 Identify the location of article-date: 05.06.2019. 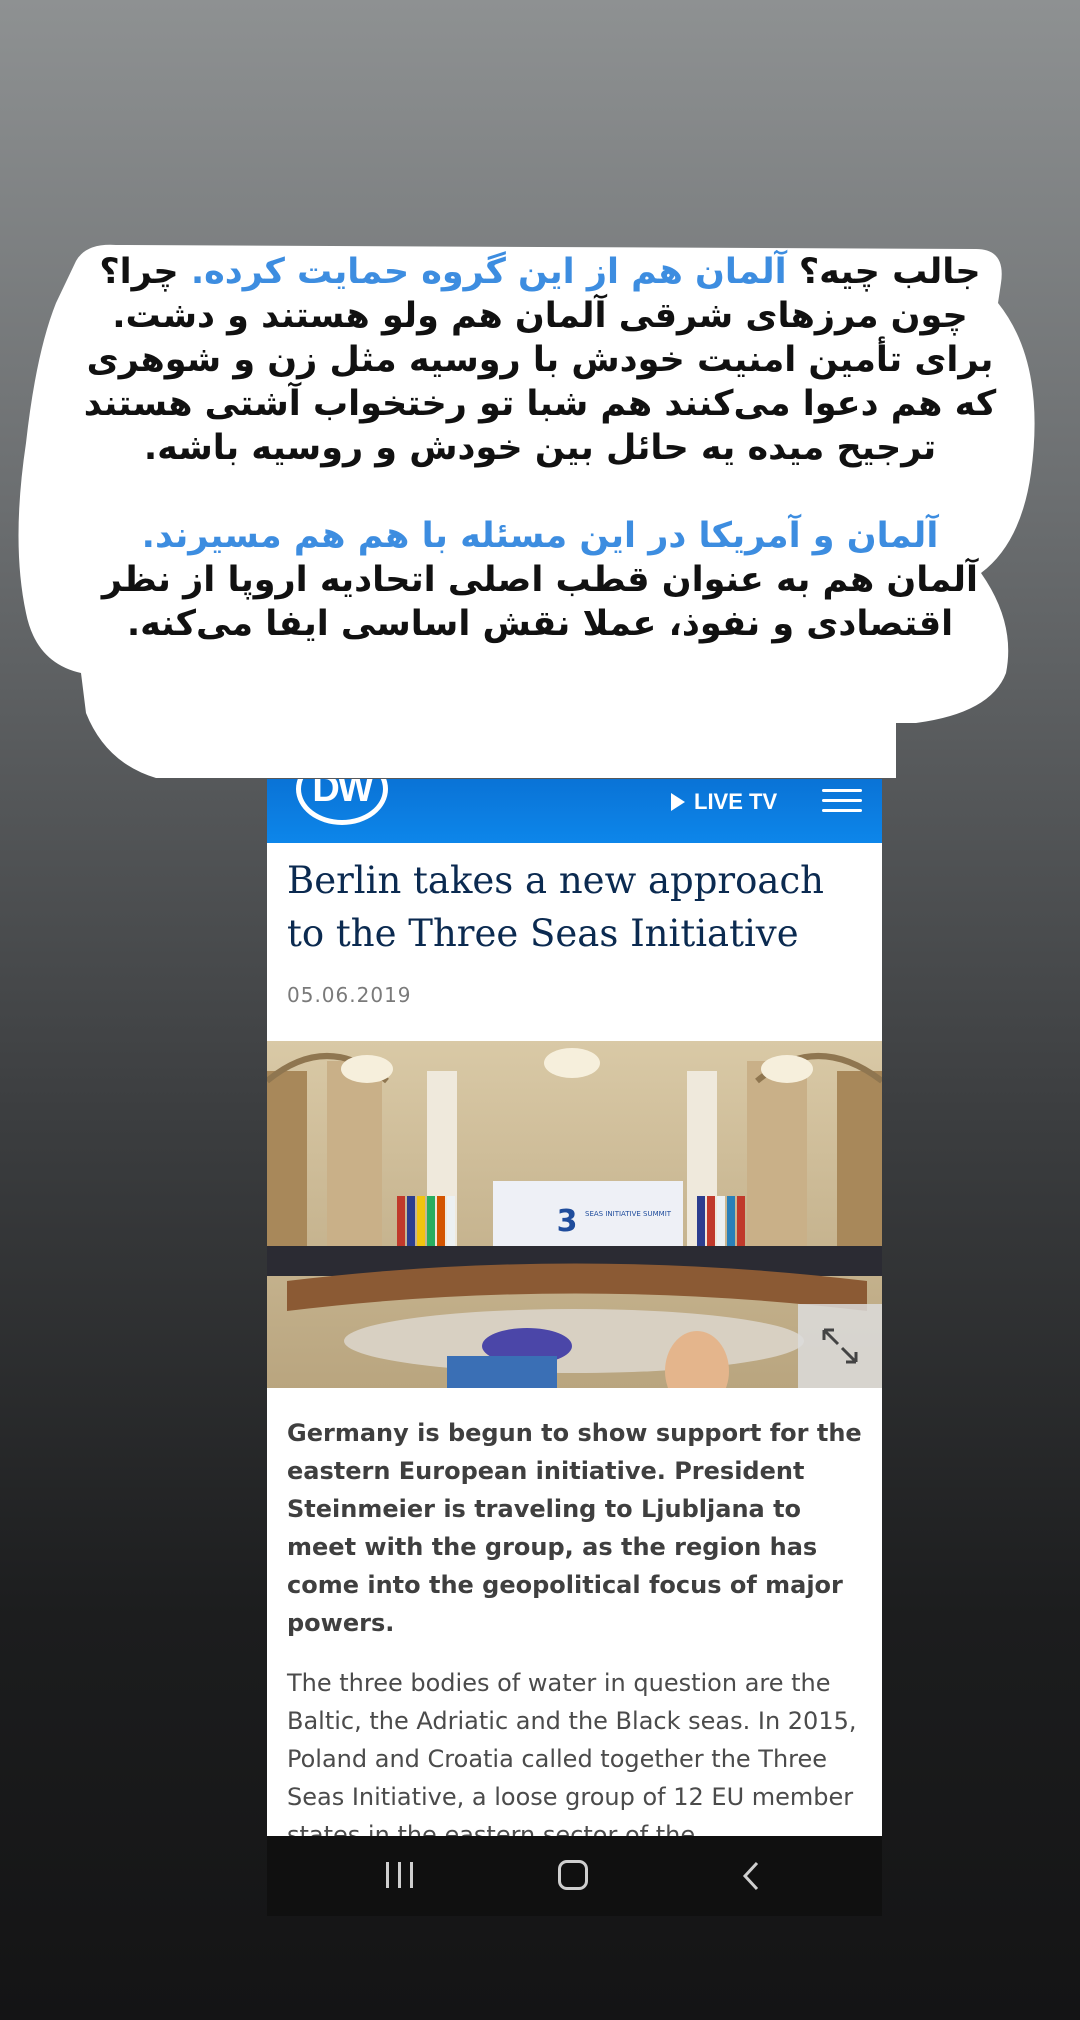
(349, 995).